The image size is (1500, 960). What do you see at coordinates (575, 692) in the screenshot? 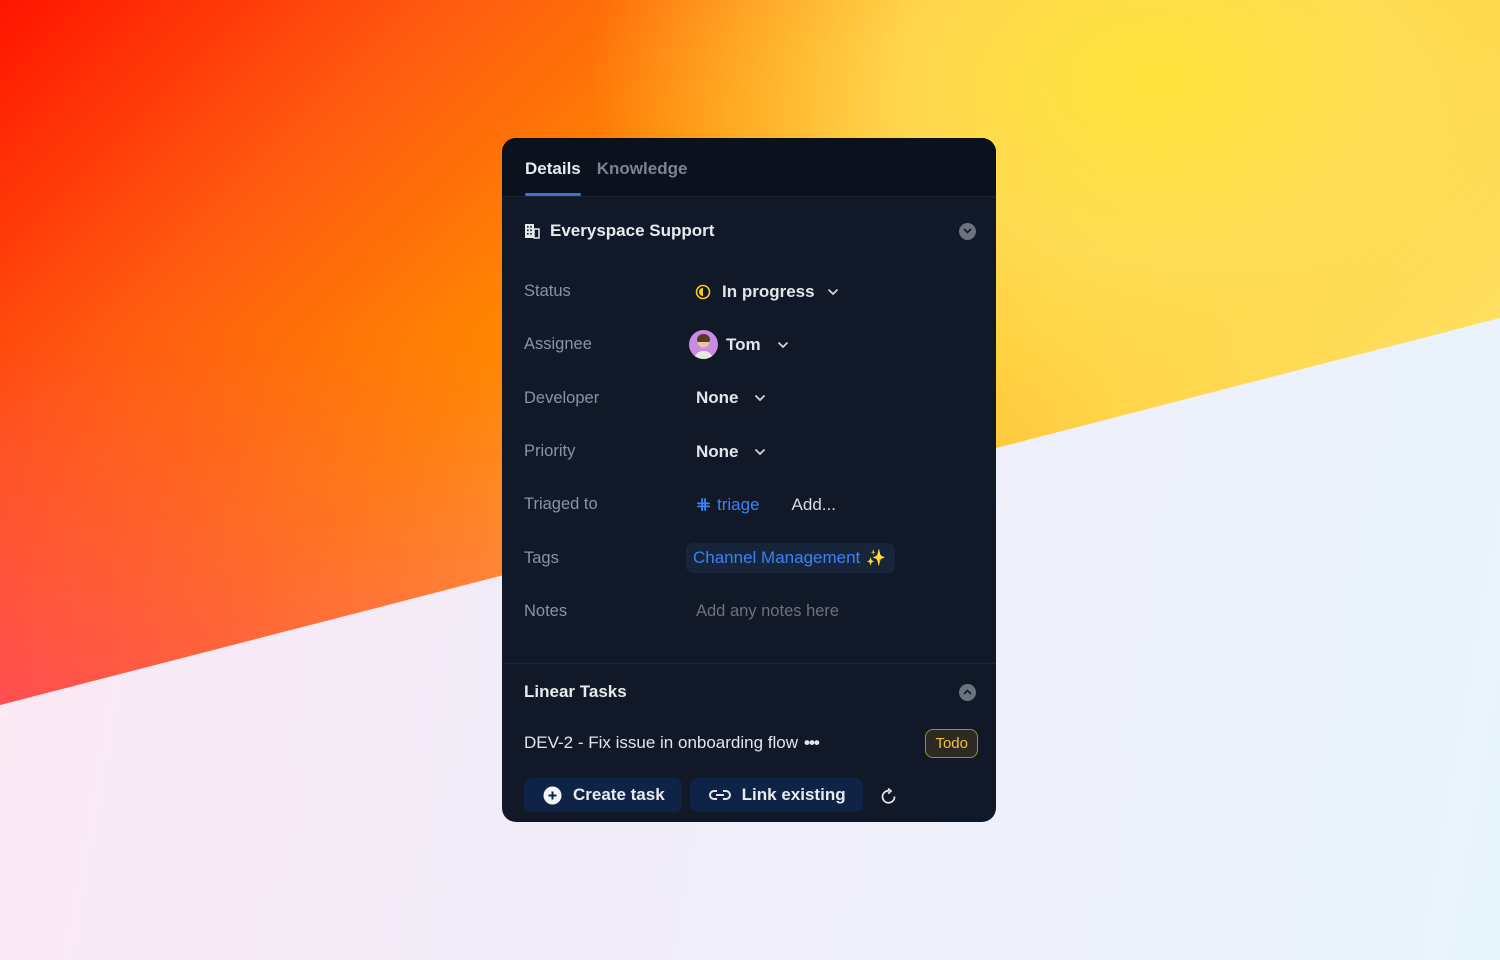
I see `linear-section-title: Linear Tasks` at bounding box center [575, 692].